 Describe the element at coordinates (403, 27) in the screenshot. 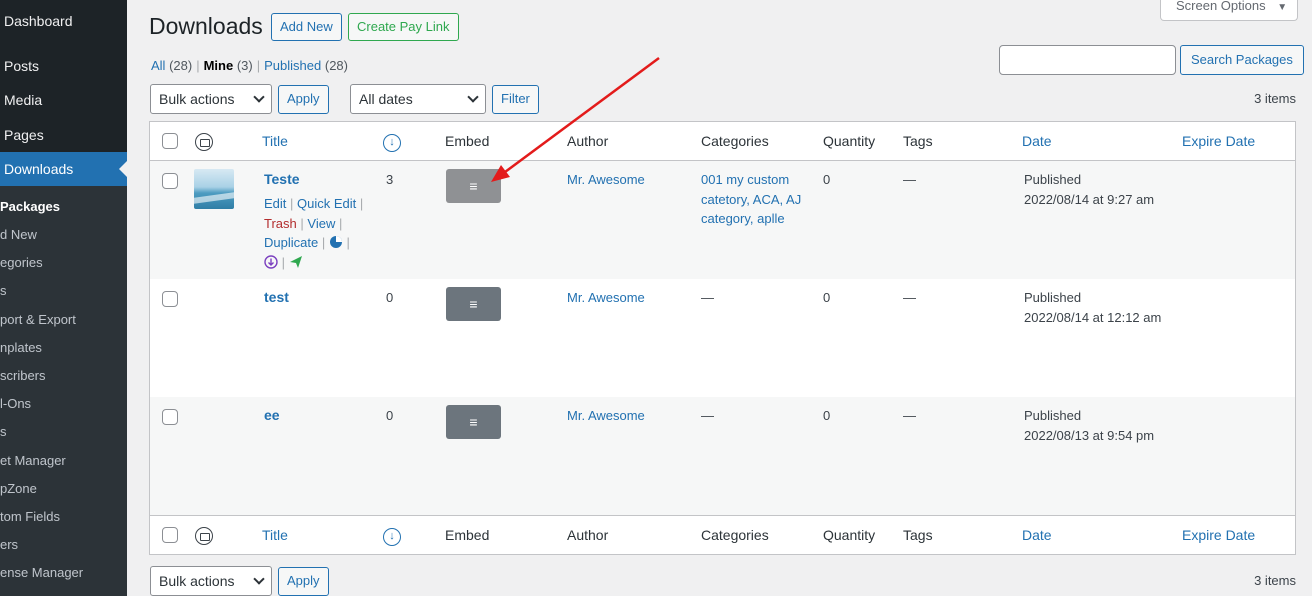

I see `create-pay-link-button: Create Pay Link` at that location.